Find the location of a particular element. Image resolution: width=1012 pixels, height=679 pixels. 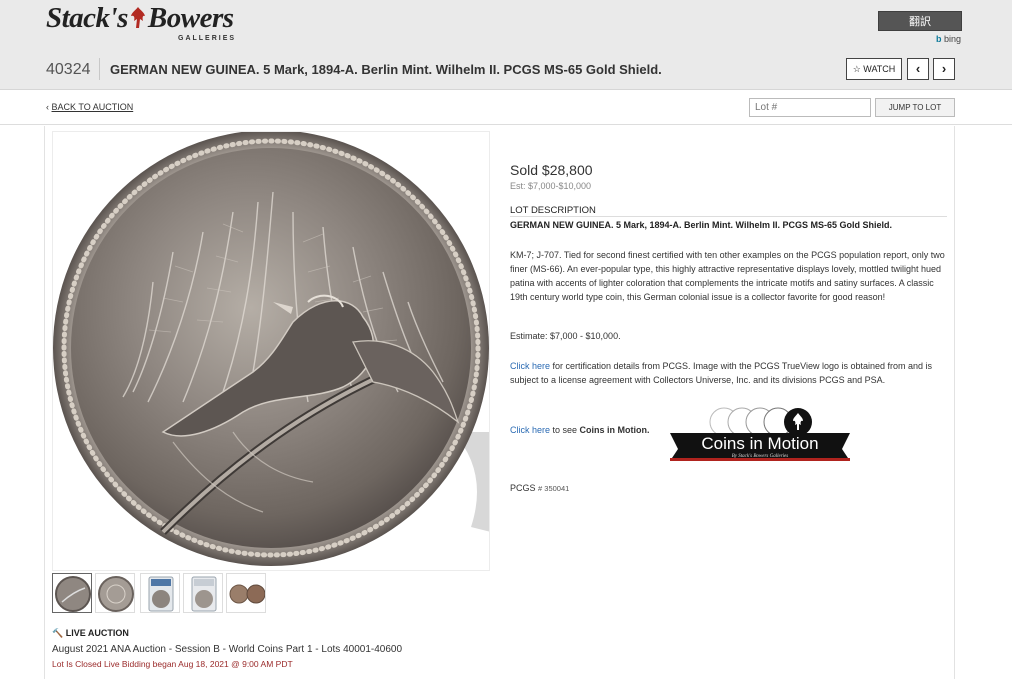

coin-pair-thumbnail is located at coordinates (247, 594).